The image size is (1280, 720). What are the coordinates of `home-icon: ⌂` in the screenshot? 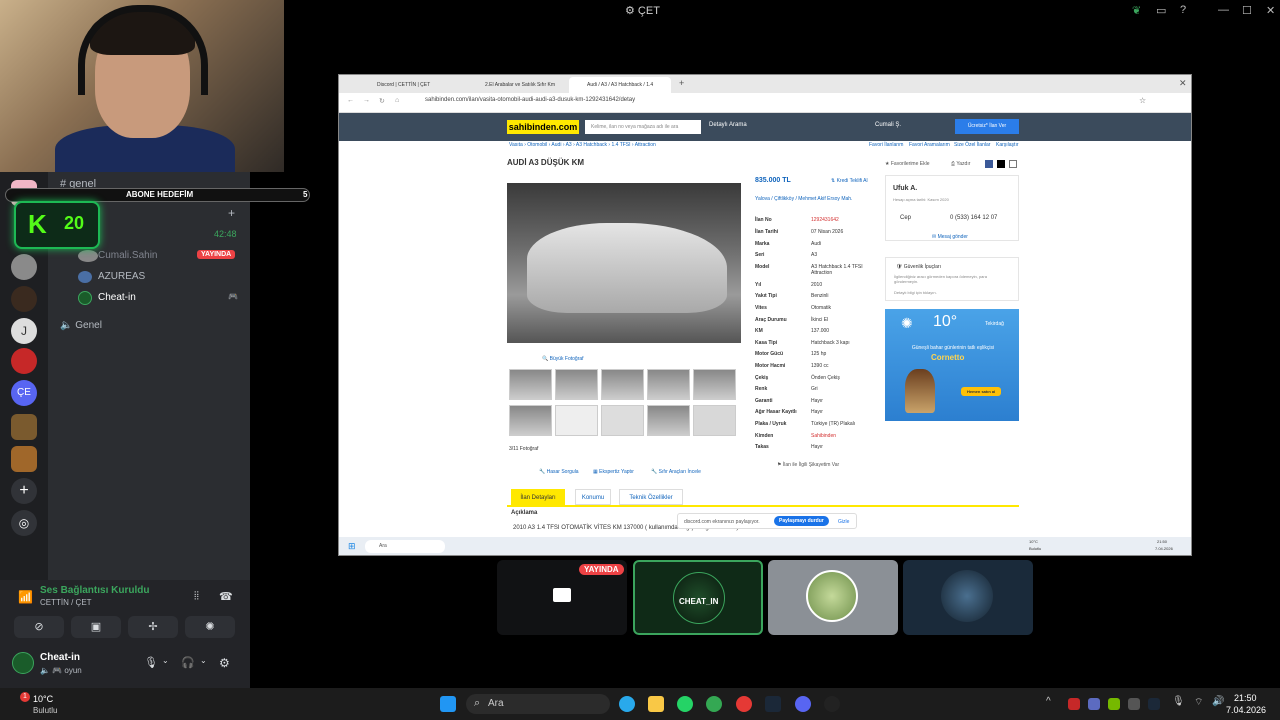 It's located at (397, 100).